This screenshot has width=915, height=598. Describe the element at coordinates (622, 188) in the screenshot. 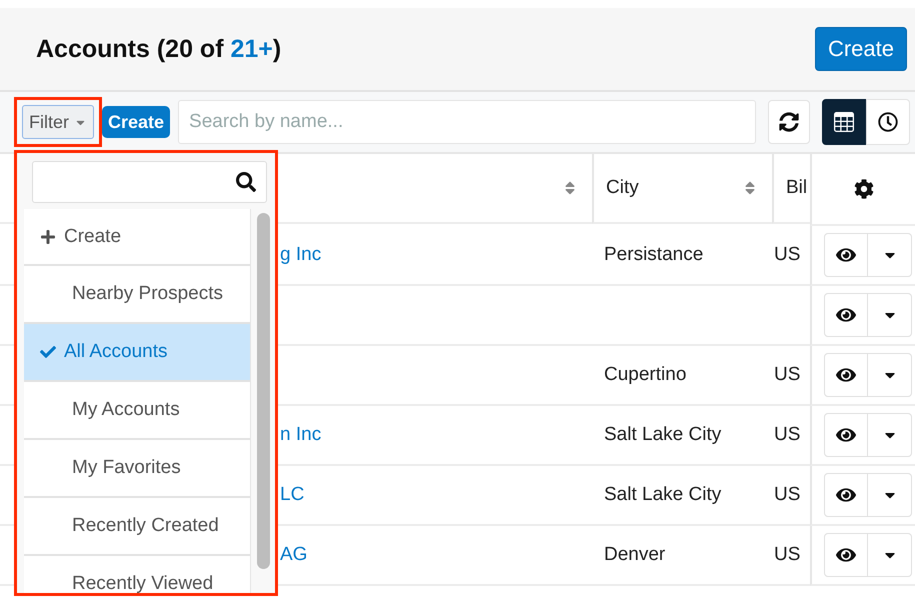

I see `column-label: City` at that location.